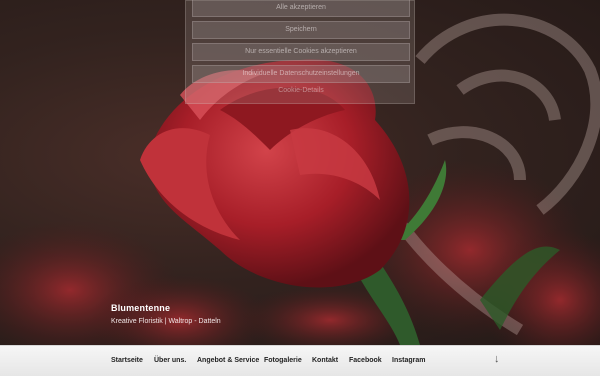  I want to click on nav-item-angebot-service: Angebot & Service, so click(228, 360).